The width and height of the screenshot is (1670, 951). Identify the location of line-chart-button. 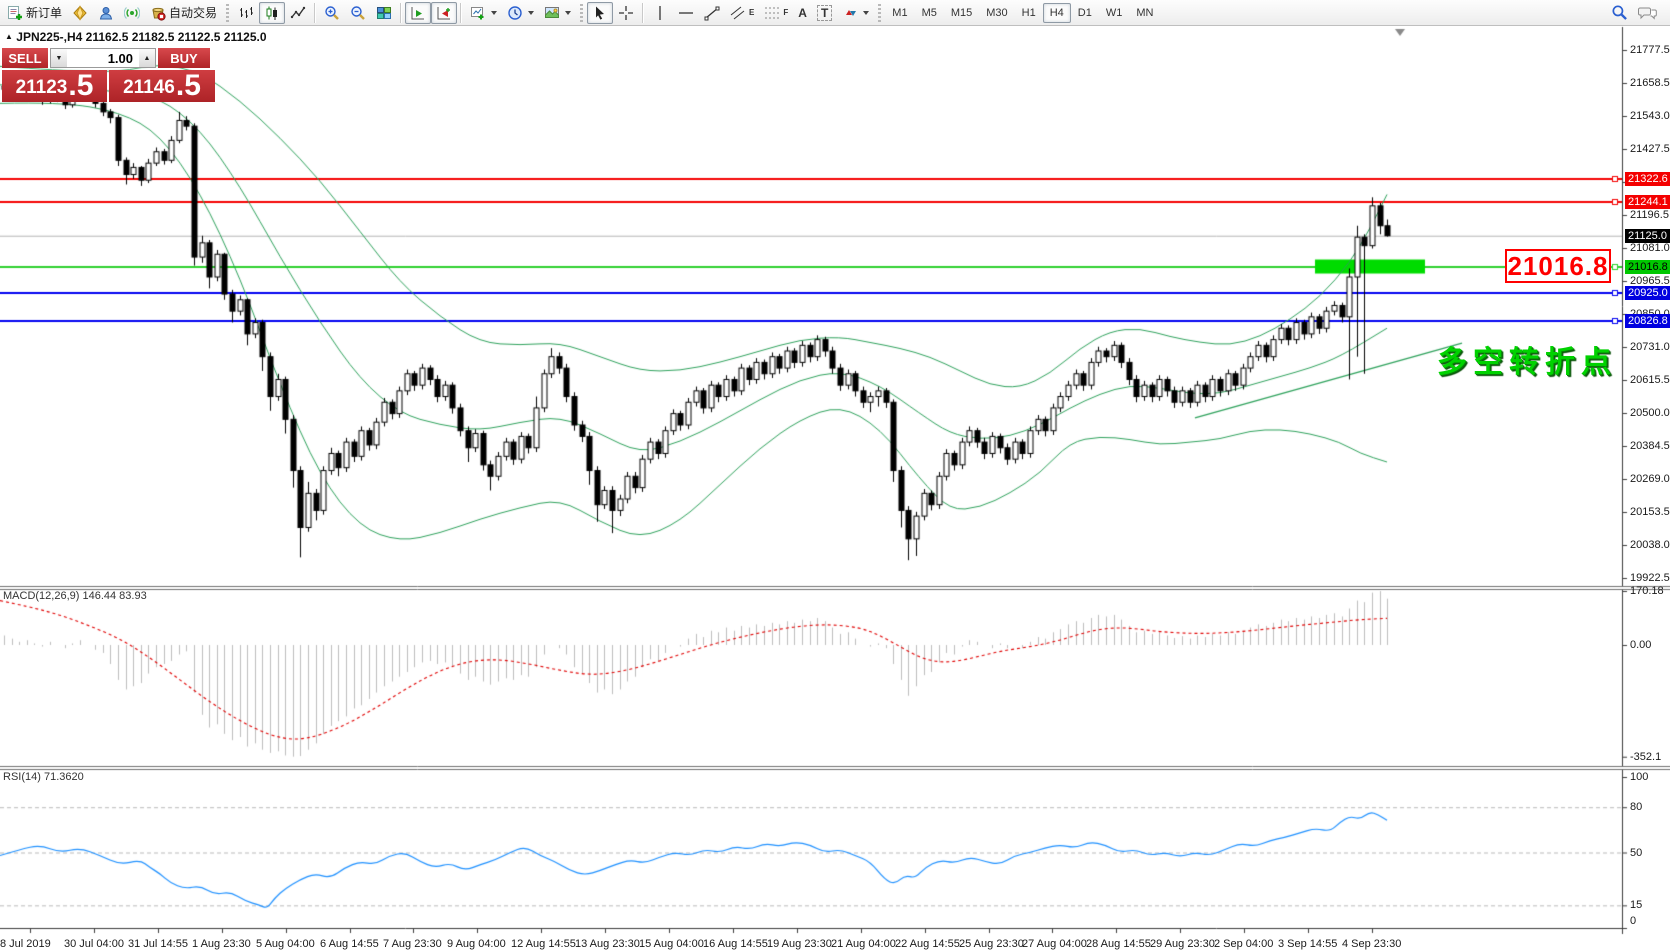
(298, 13).